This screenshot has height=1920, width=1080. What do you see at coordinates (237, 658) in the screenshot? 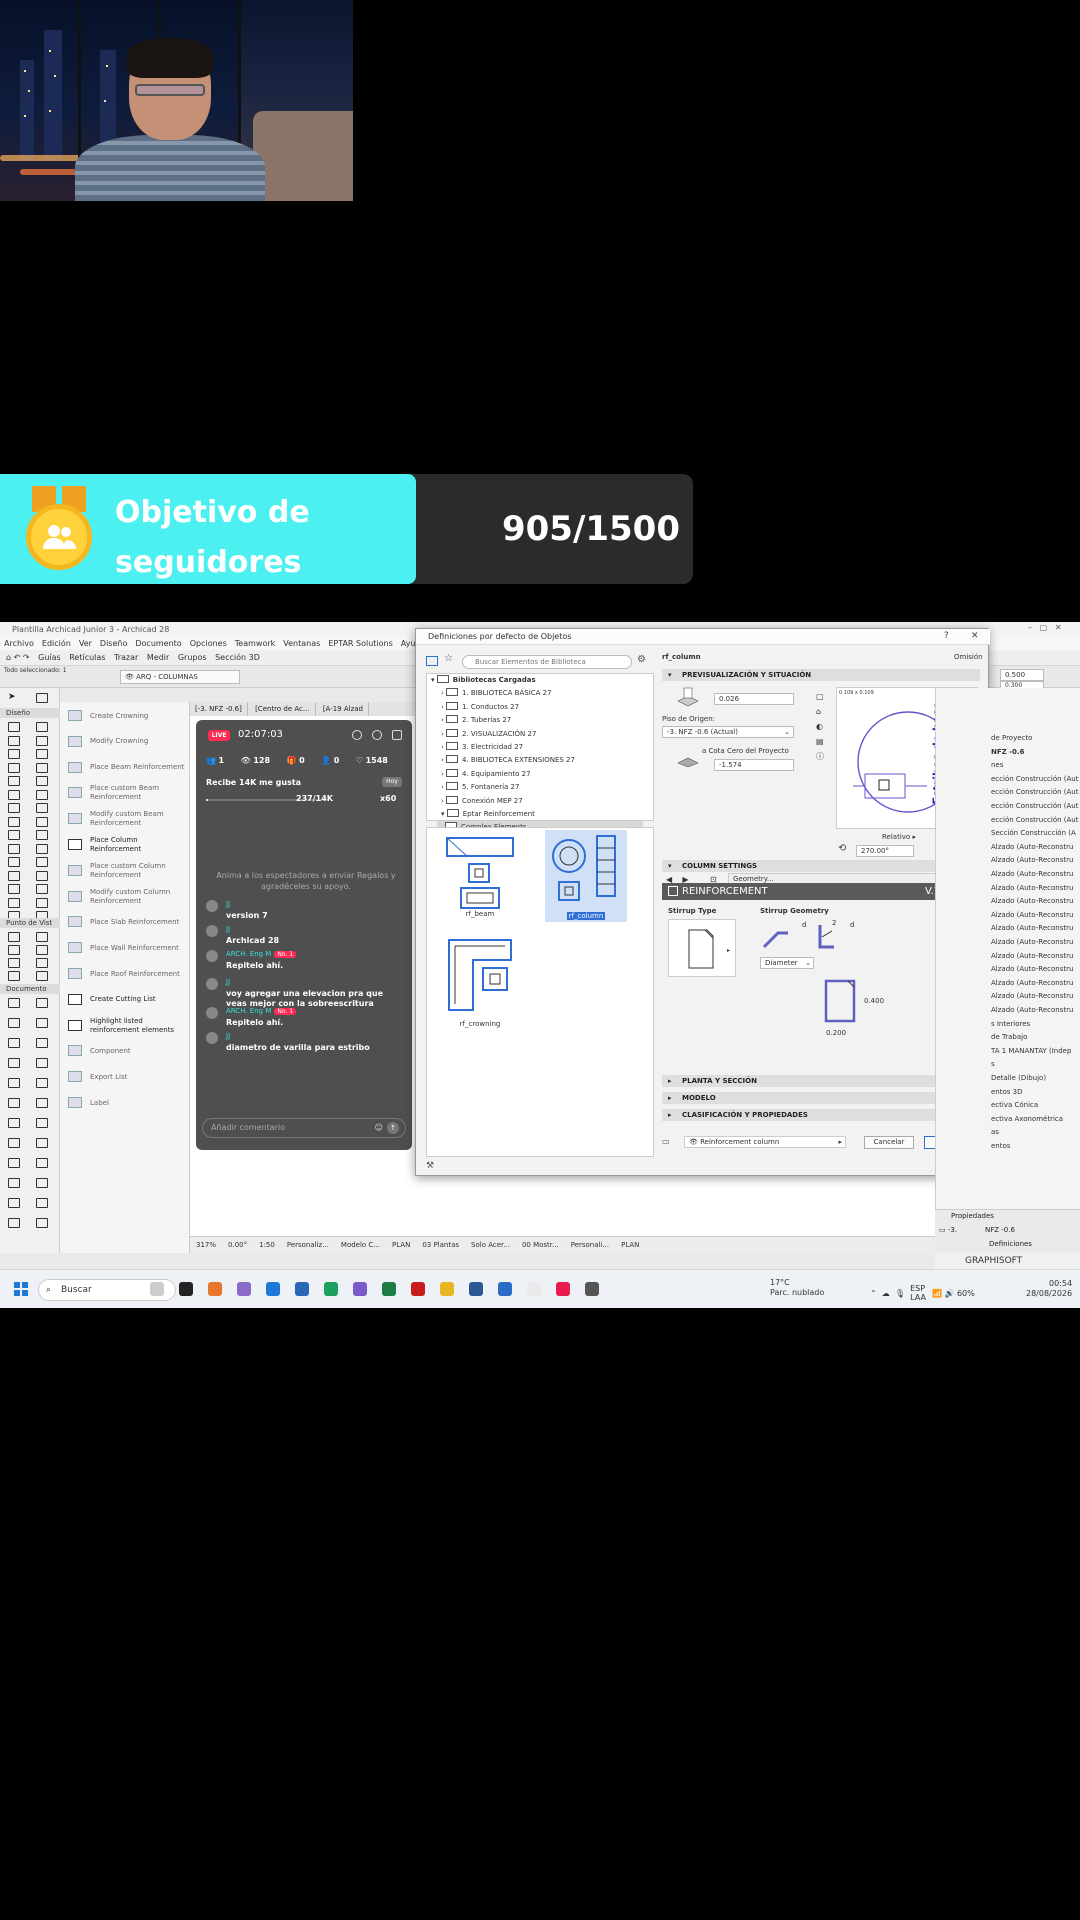
I see `toolbar-item: Sección 3D` at bounding box center [237, 658].